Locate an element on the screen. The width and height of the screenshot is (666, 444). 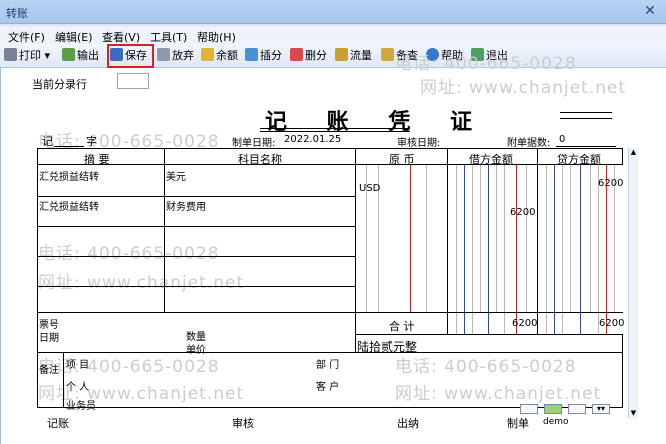
row2-debit: 6200 is located at coordinates (522, 212).